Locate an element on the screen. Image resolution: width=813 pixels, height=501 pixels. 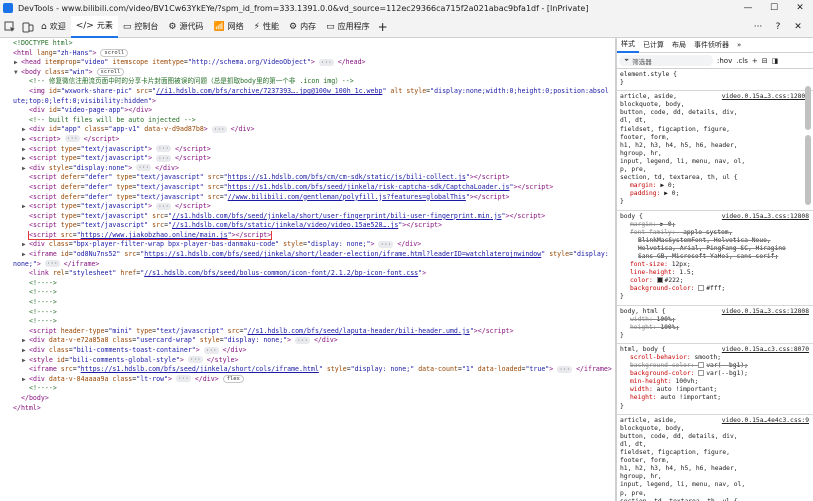
css-property: height: 100%; is located at coordinates (715, 328).